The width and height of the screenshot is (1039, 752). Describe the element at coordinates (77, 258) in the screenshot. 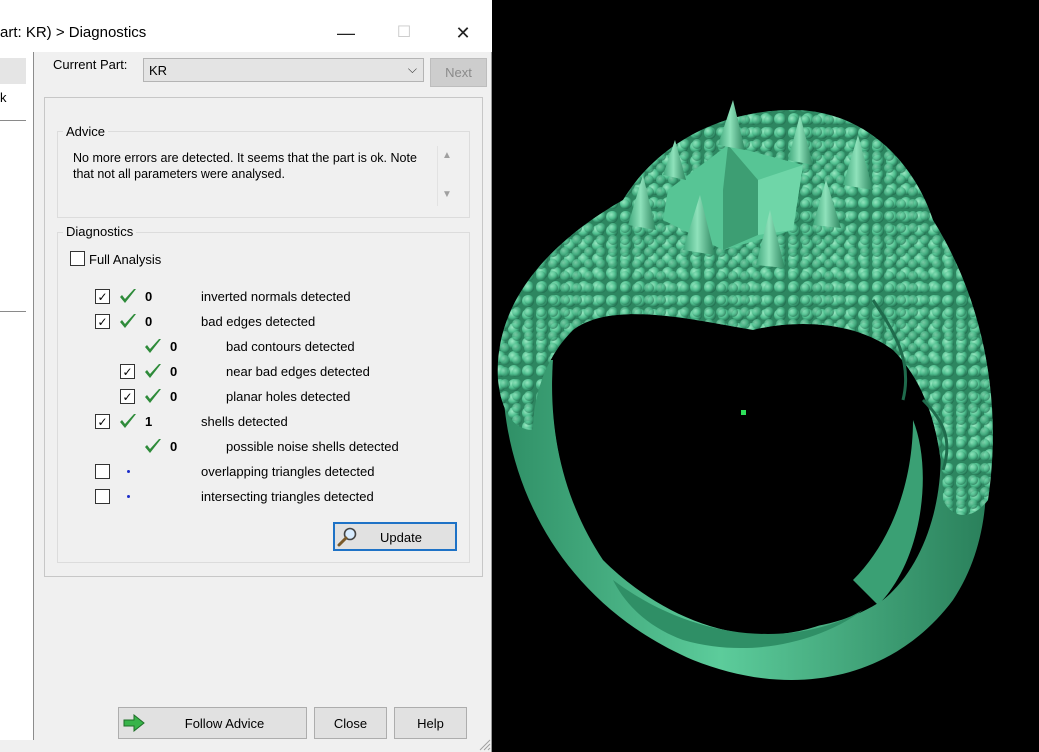

I see `full-analysis-checkbox` at that location.